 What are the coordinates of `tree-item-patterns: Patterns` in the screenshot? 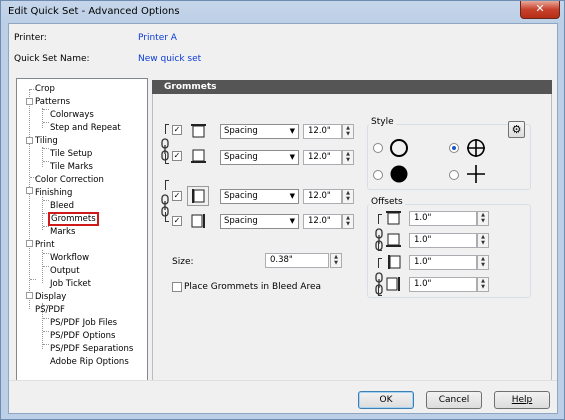 It's located at (52, 102).